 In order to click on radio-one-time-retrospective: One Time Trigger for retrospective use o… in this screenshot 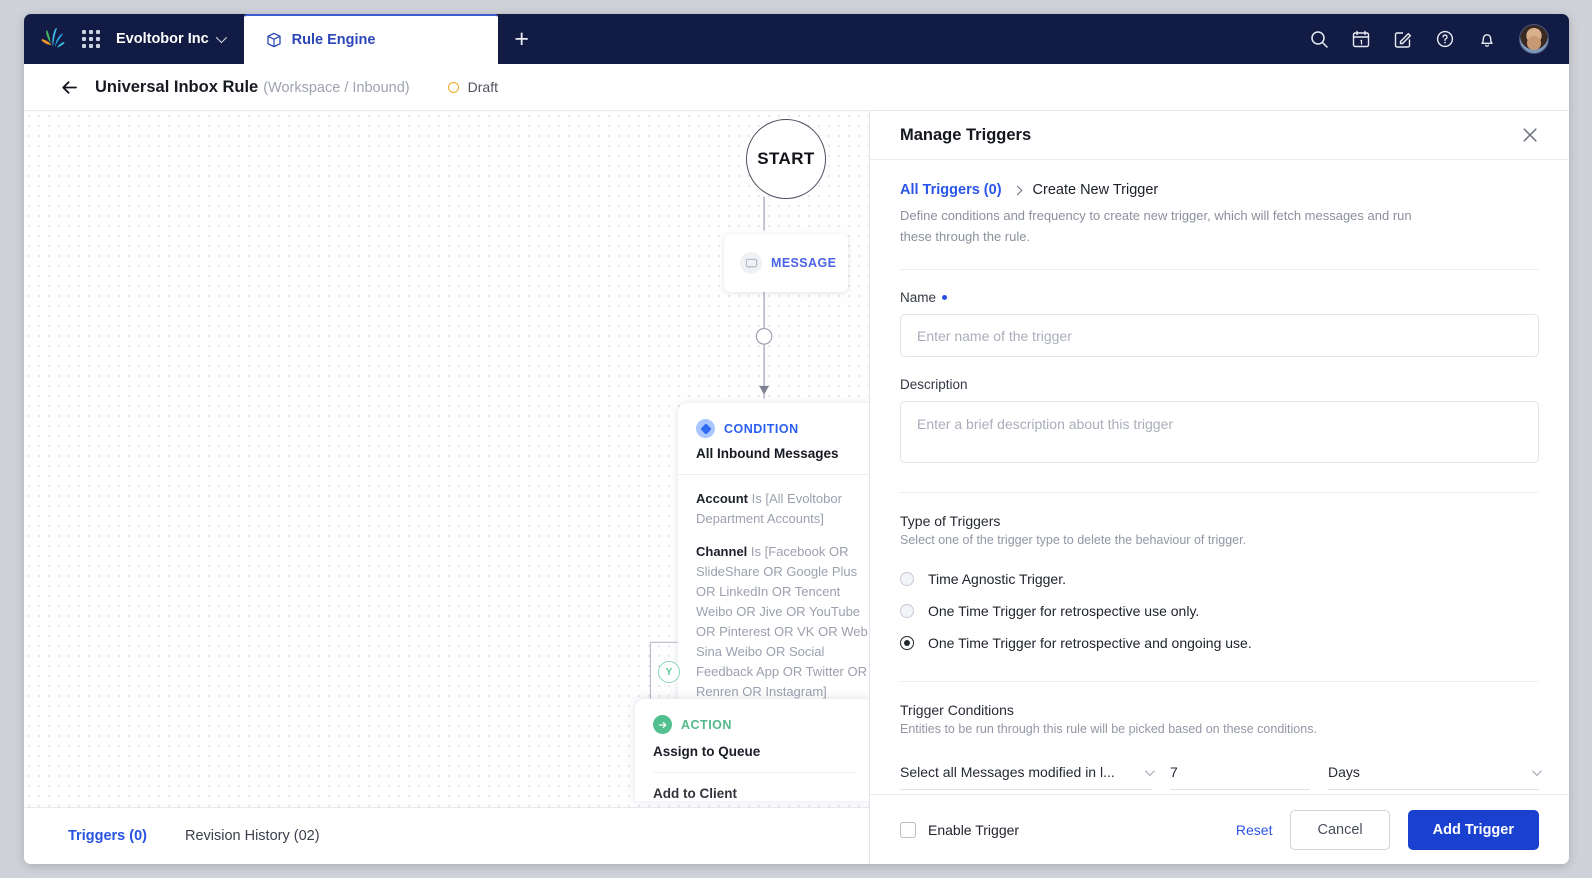, I will do `click(1219, 611)`.